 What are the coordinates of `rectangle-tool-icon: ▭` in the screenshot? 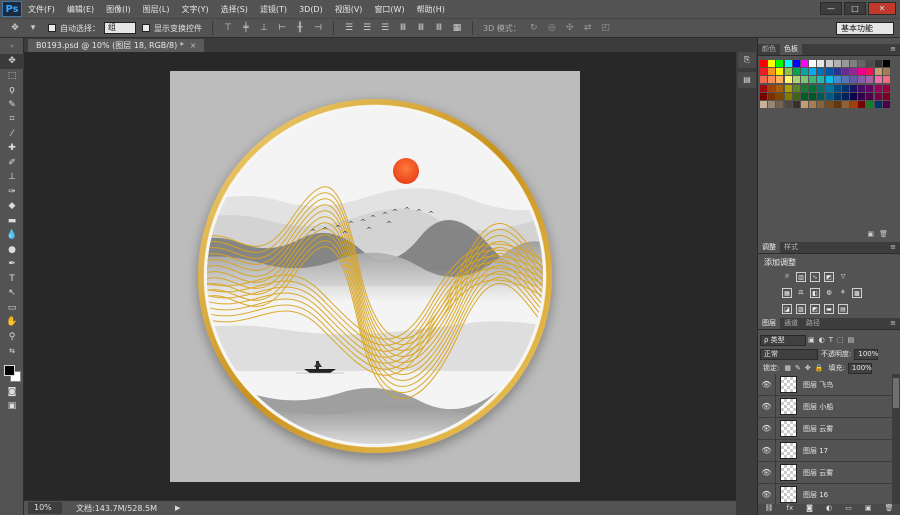 It's located at (12, 308).